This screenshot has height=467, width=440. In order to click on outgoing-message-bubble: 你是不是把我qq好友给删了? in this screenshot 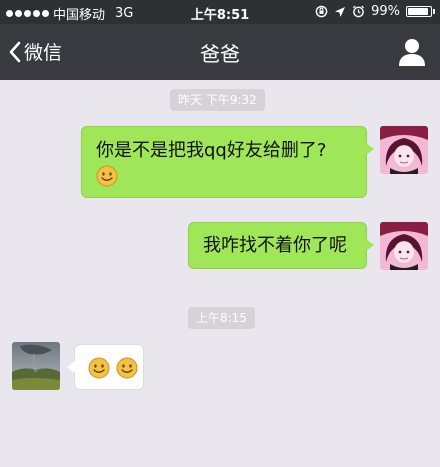, I will do `click(227, 162)`.